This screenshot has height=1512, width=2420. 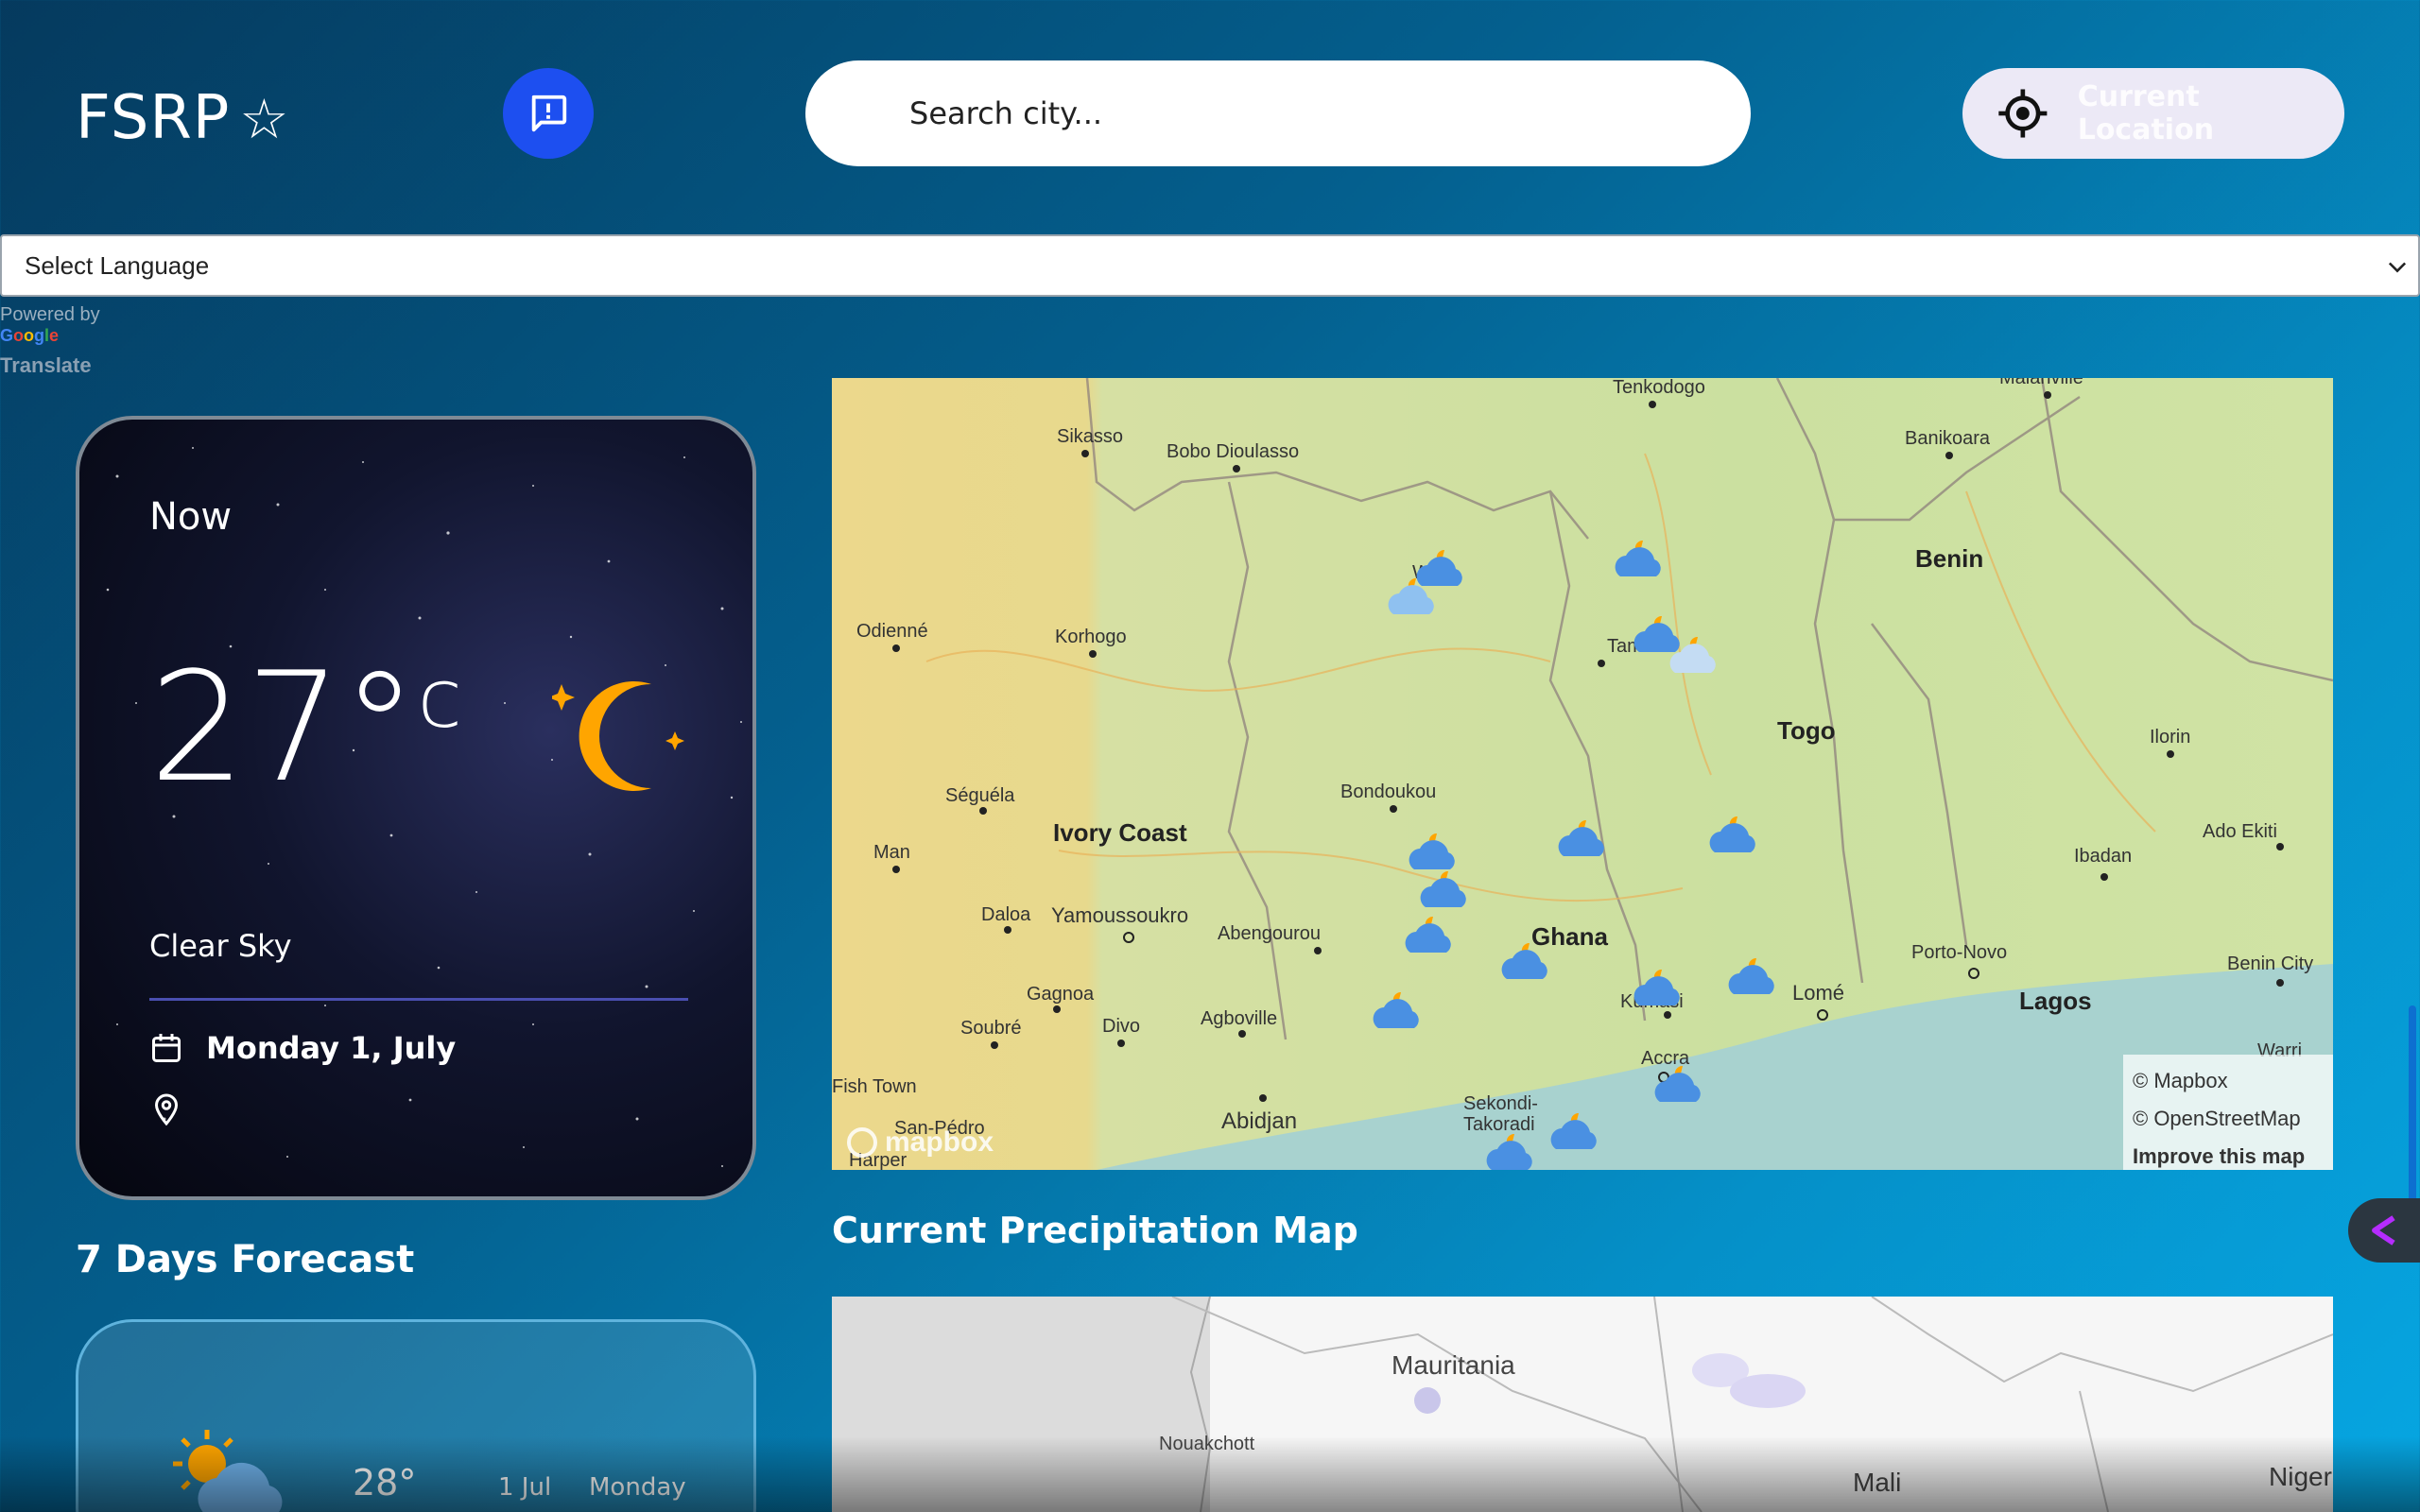 I want to click on star-icon: ☆, so click(x=264, y=119).